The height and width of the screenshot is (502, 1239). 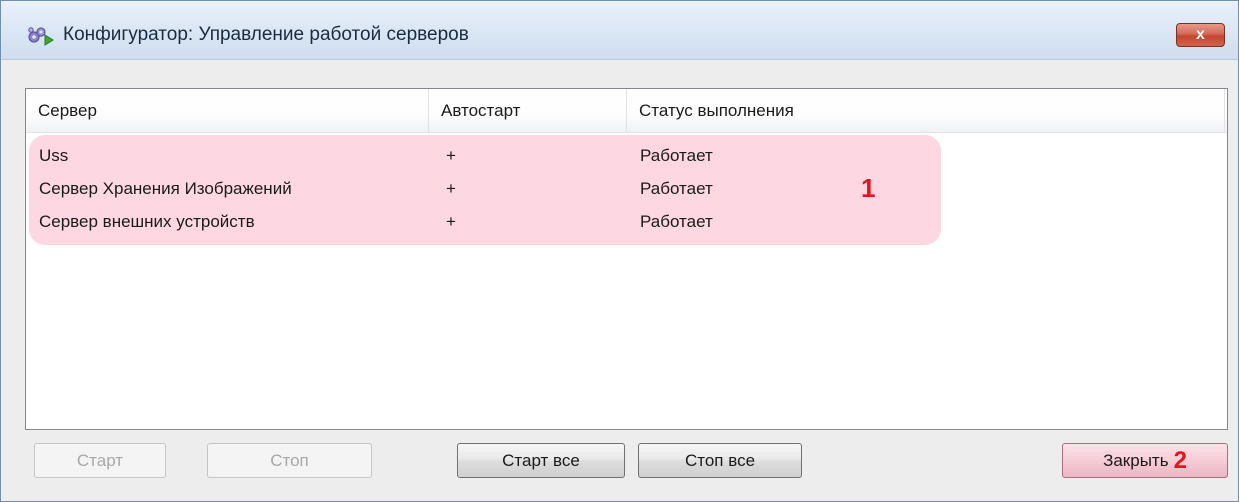 What do you see at coordinates (926, 110) in the screenshot?
I see `column-header-status: Статус выполнения` at bounding box center [926, 110].